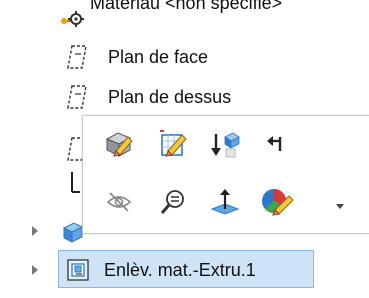 The width and height of the screenshot is (369, 298). I want to click on rollback-icon, so click(225, 146).